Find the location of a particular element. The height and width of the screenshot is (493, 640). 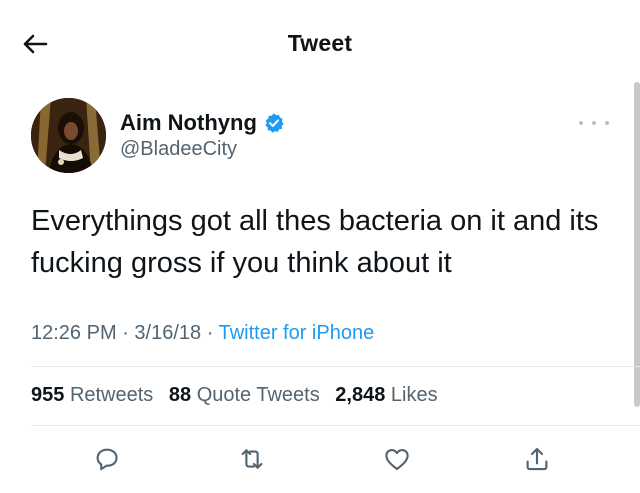

author-name: Aim Nothyng is located at coordinates (202, 123).